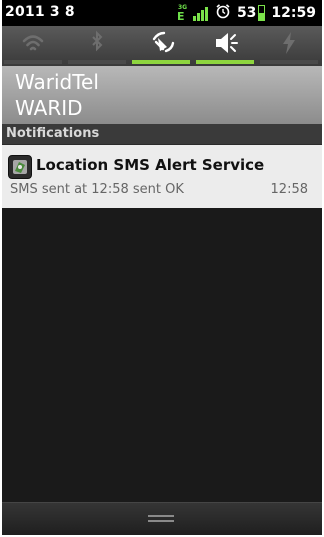  I want to click on bluetooth-toggle-indicator, so click(97, 62).